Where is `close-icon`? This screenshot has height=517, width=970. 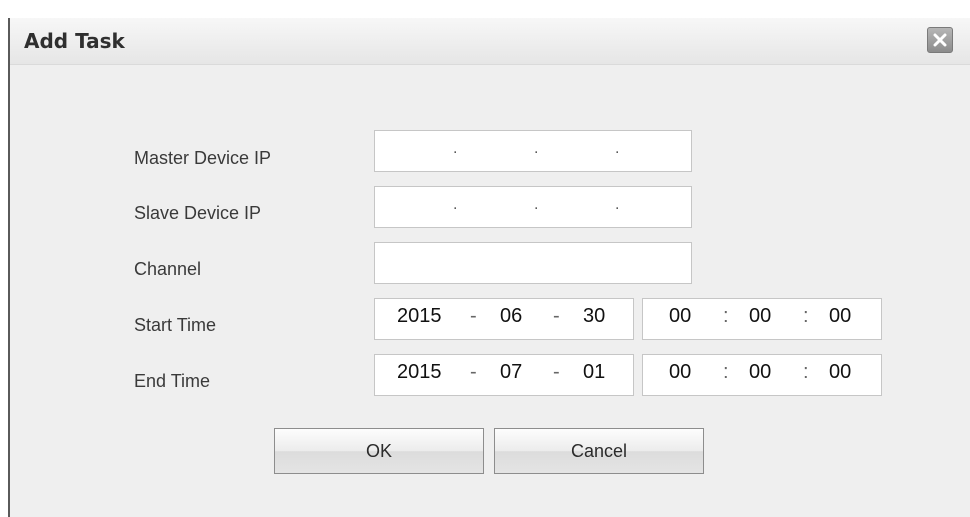
close-icon is located at coordinates (940, 40).